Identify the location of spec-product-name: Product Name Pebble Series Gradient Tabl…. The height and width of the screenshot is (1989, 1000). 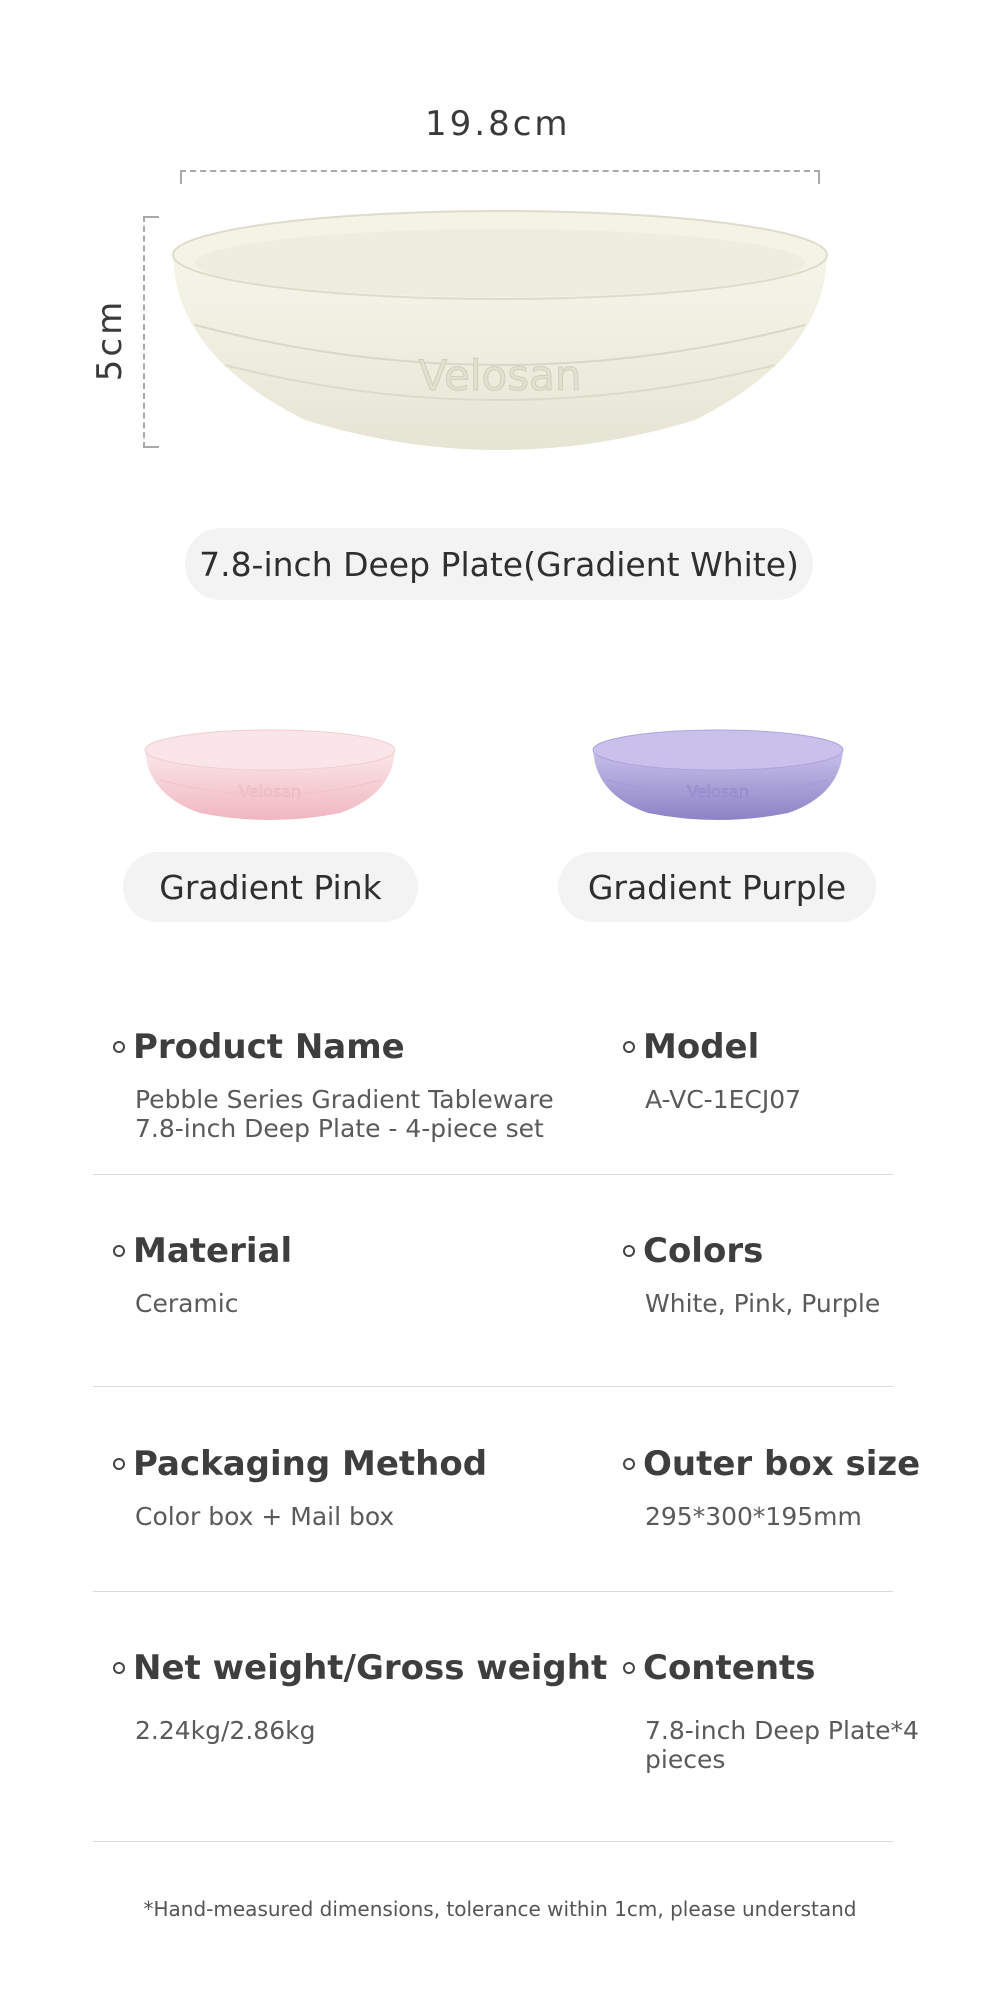
(333, 1085).